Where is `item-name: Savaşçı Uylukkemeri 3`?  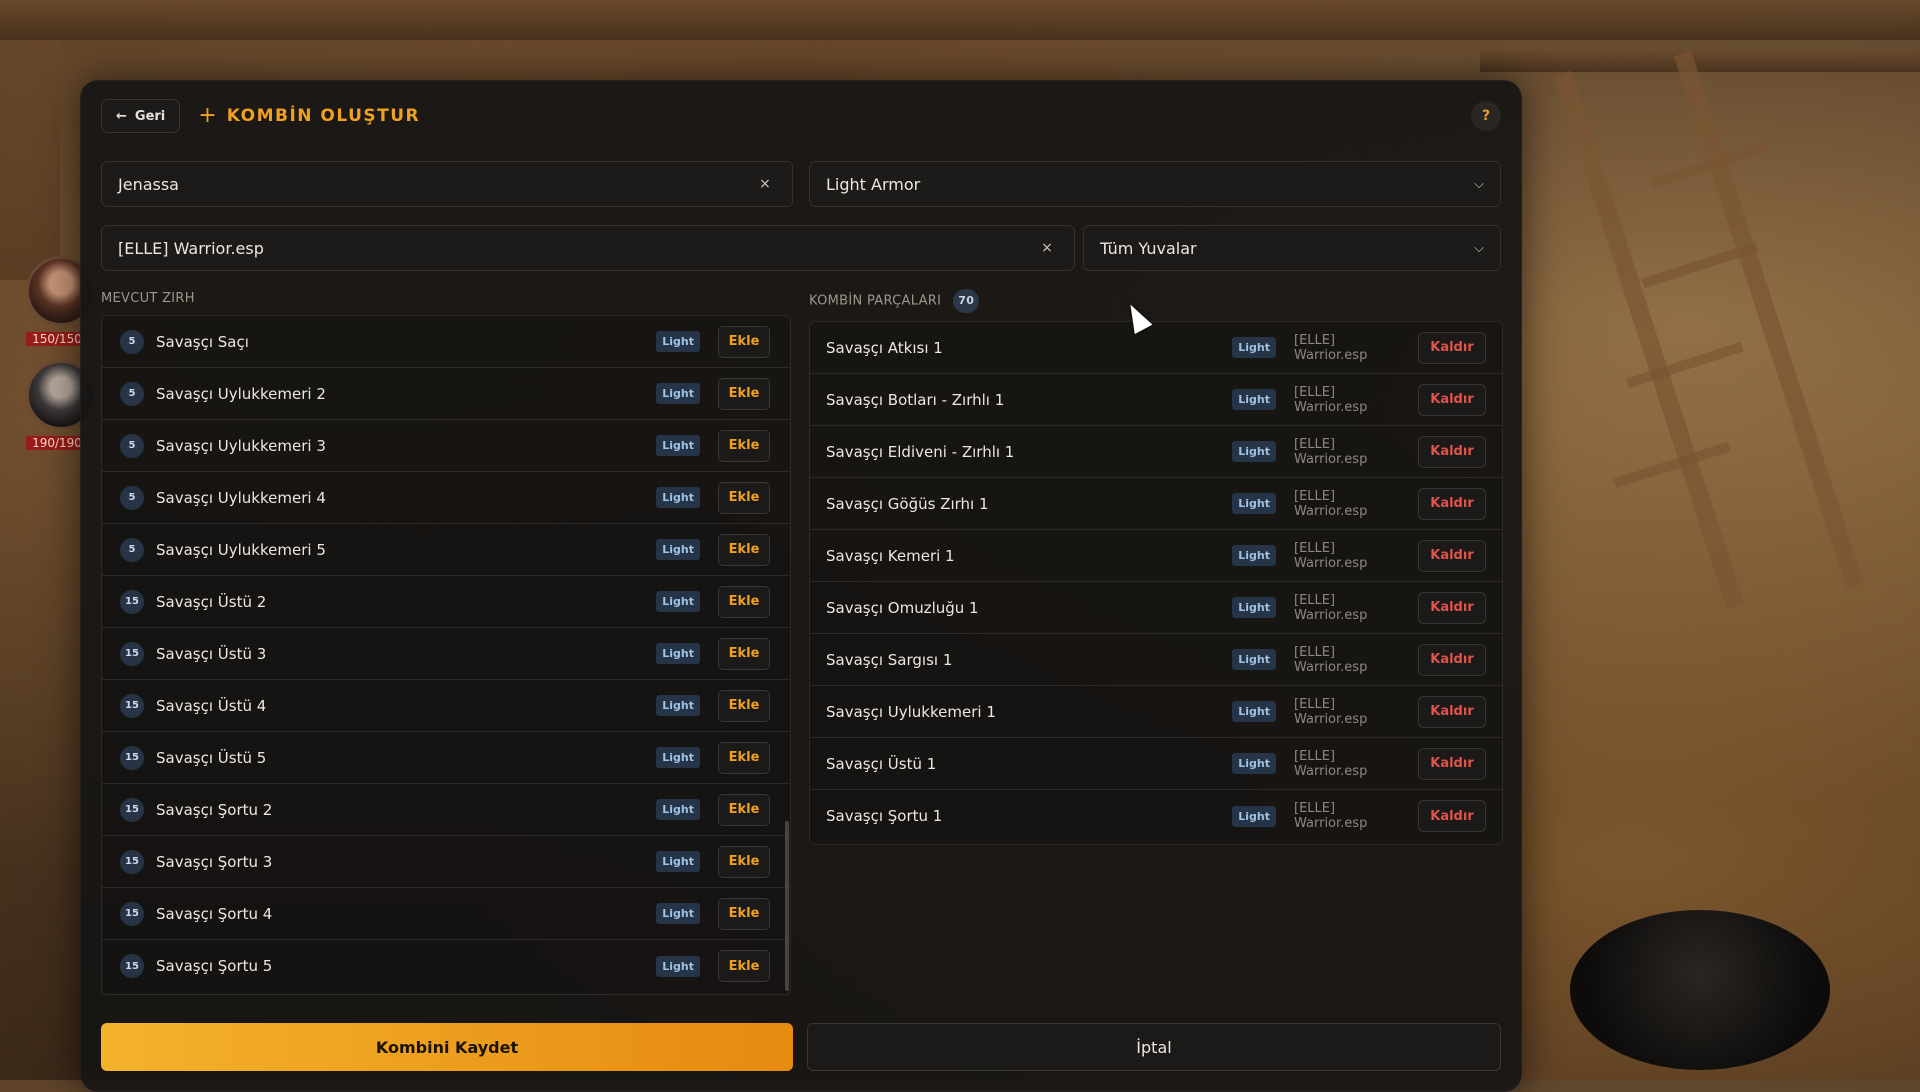
item-name: Savaşçı Uylukkemeri 3 is located at coordinates (241, 445).